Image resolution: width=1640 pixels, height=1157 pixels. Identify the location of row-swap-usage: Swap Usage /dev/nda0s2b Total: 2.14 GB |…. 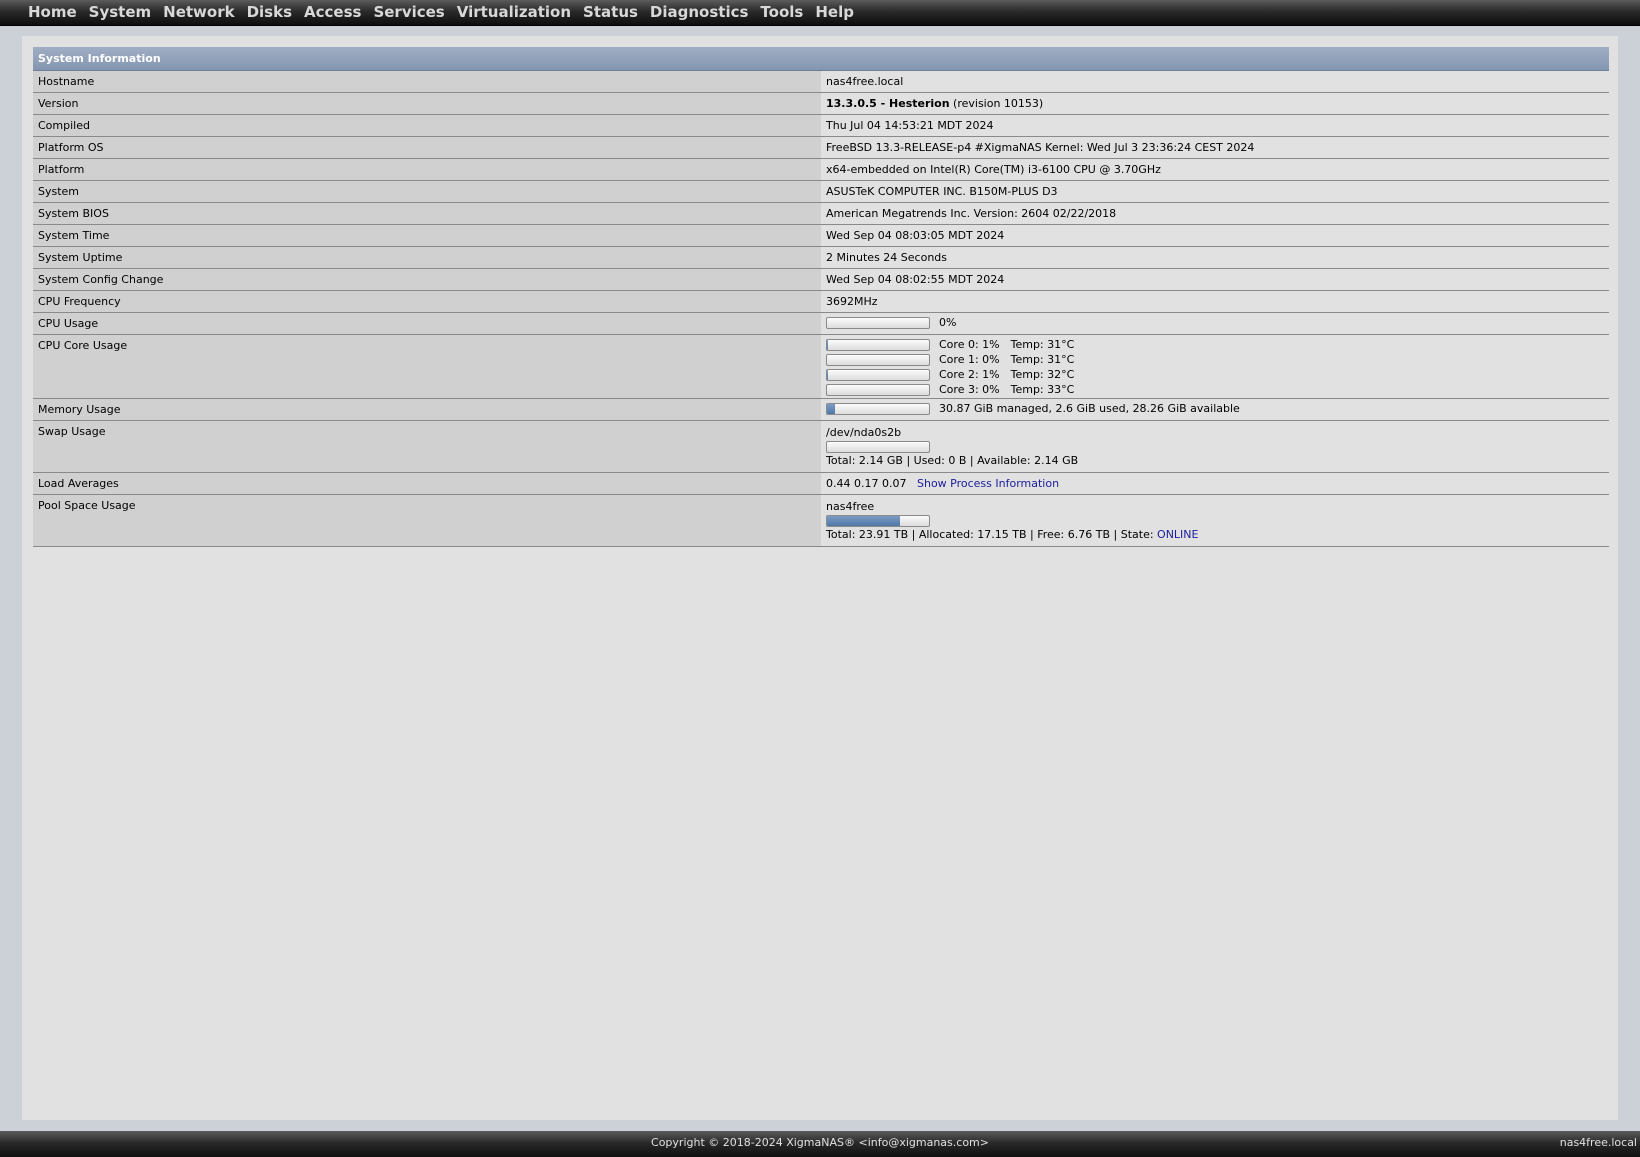
(821, 446).